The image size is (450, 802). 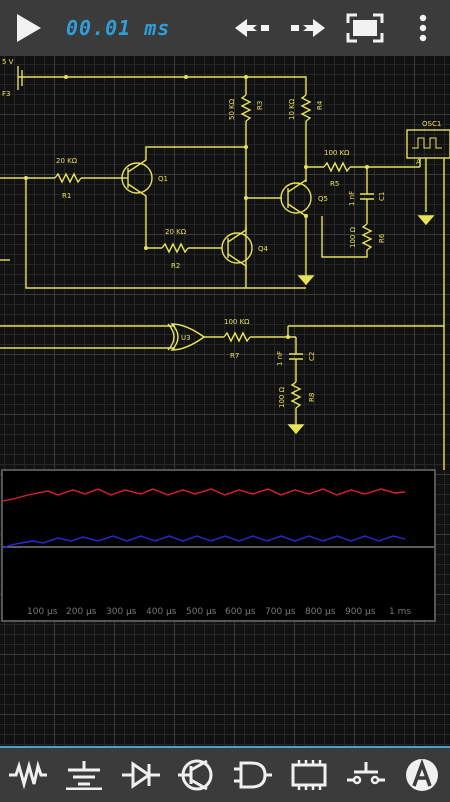 I want to click on undo-icon, so click(x=252, y=28).